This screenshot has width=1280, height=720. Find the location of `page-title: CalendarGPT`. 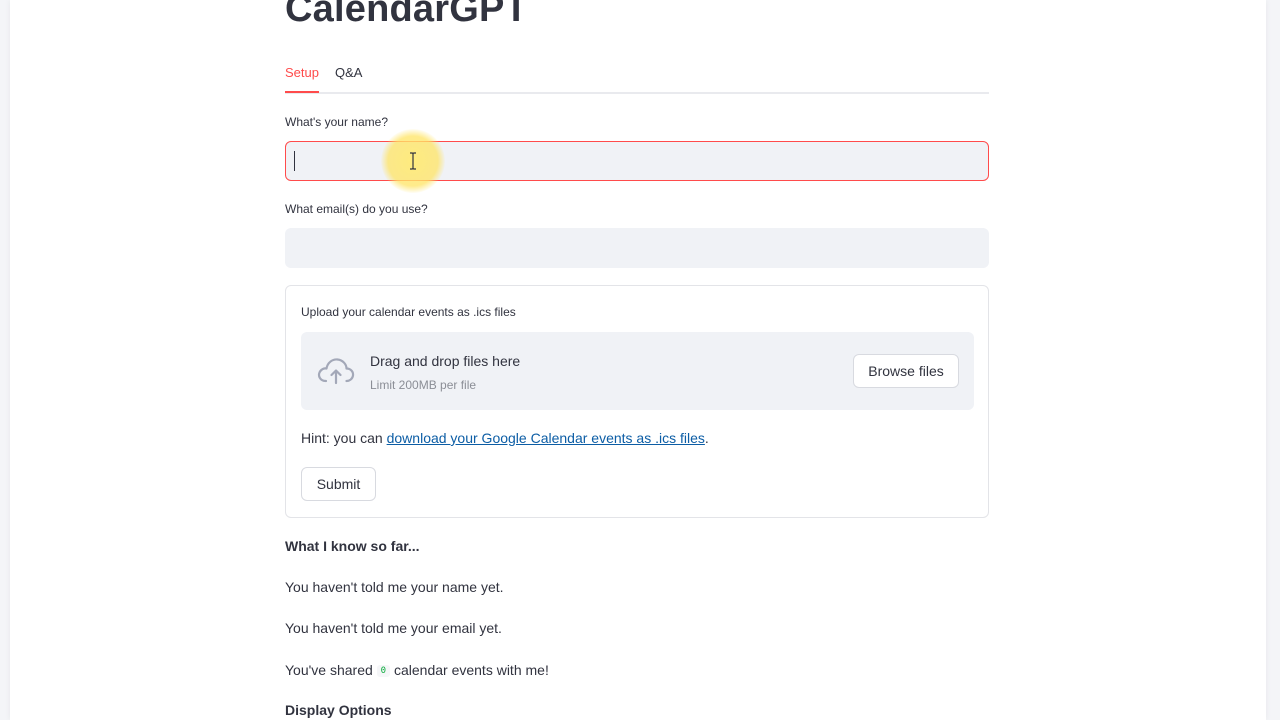

page-title: CalendarGPT is located at coordinates (406, 15).